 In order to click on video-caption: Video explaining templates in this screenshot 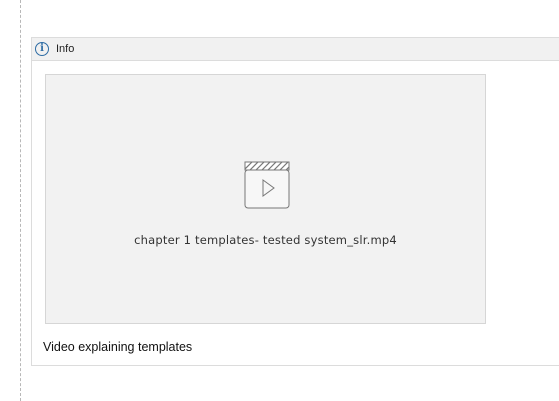, I will do `click(118, 347)`.